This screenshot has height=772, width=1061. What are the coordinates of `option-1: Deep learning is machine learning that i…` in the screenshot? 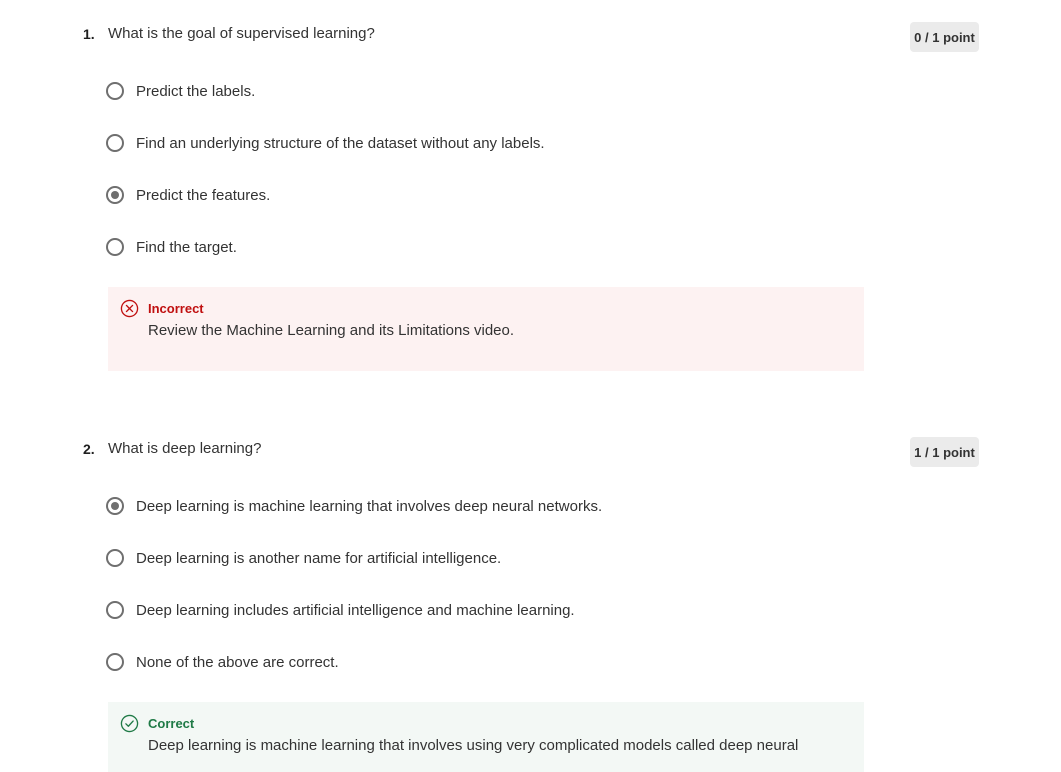 It's located at (354, 506).